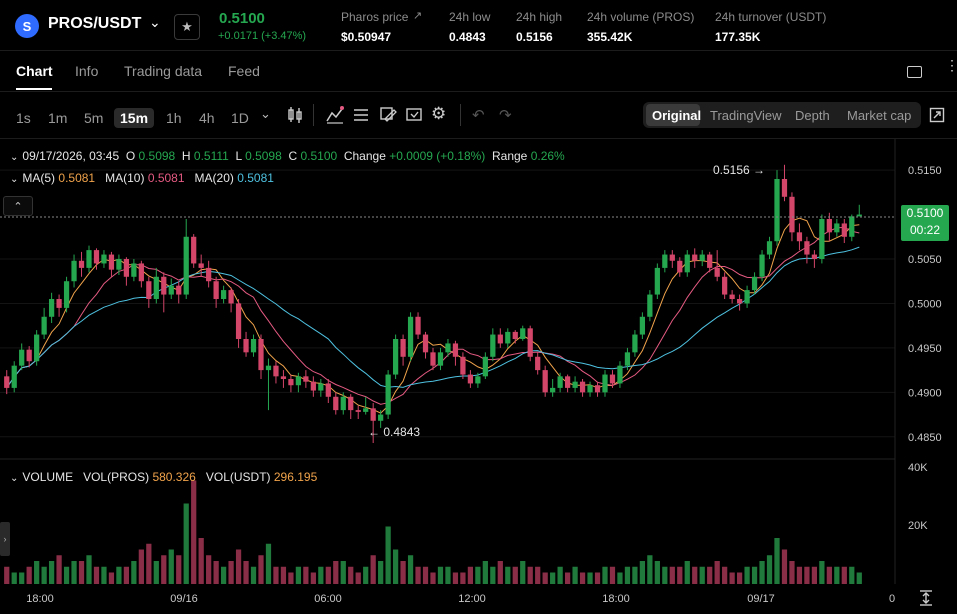  What do you see at coordinates (937, 115) in the screenshot?
I see `fullscreen-icon` at bounding box center [937, 115].